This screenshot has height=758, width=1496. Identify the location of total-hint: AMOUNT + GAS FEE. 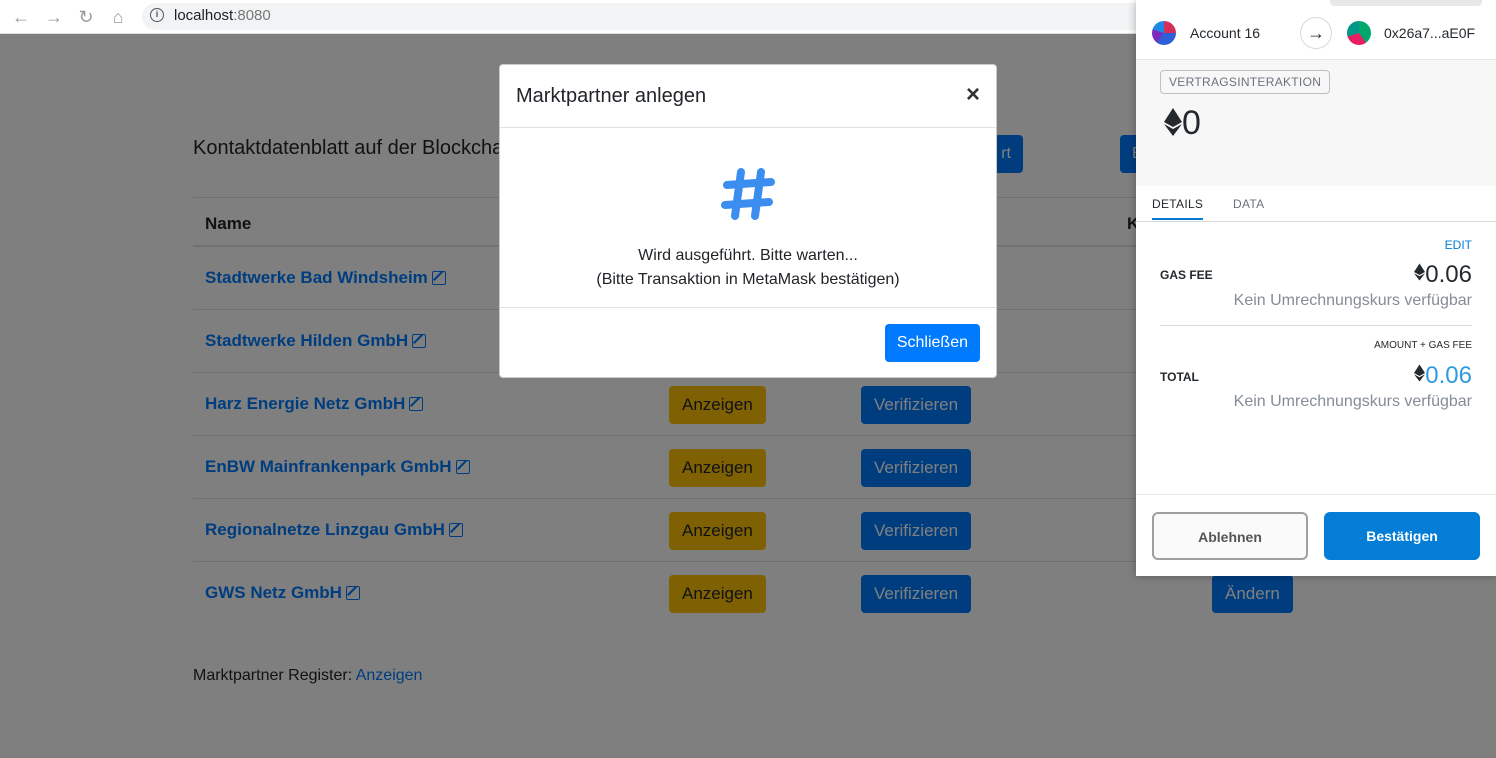
(1423, 345).